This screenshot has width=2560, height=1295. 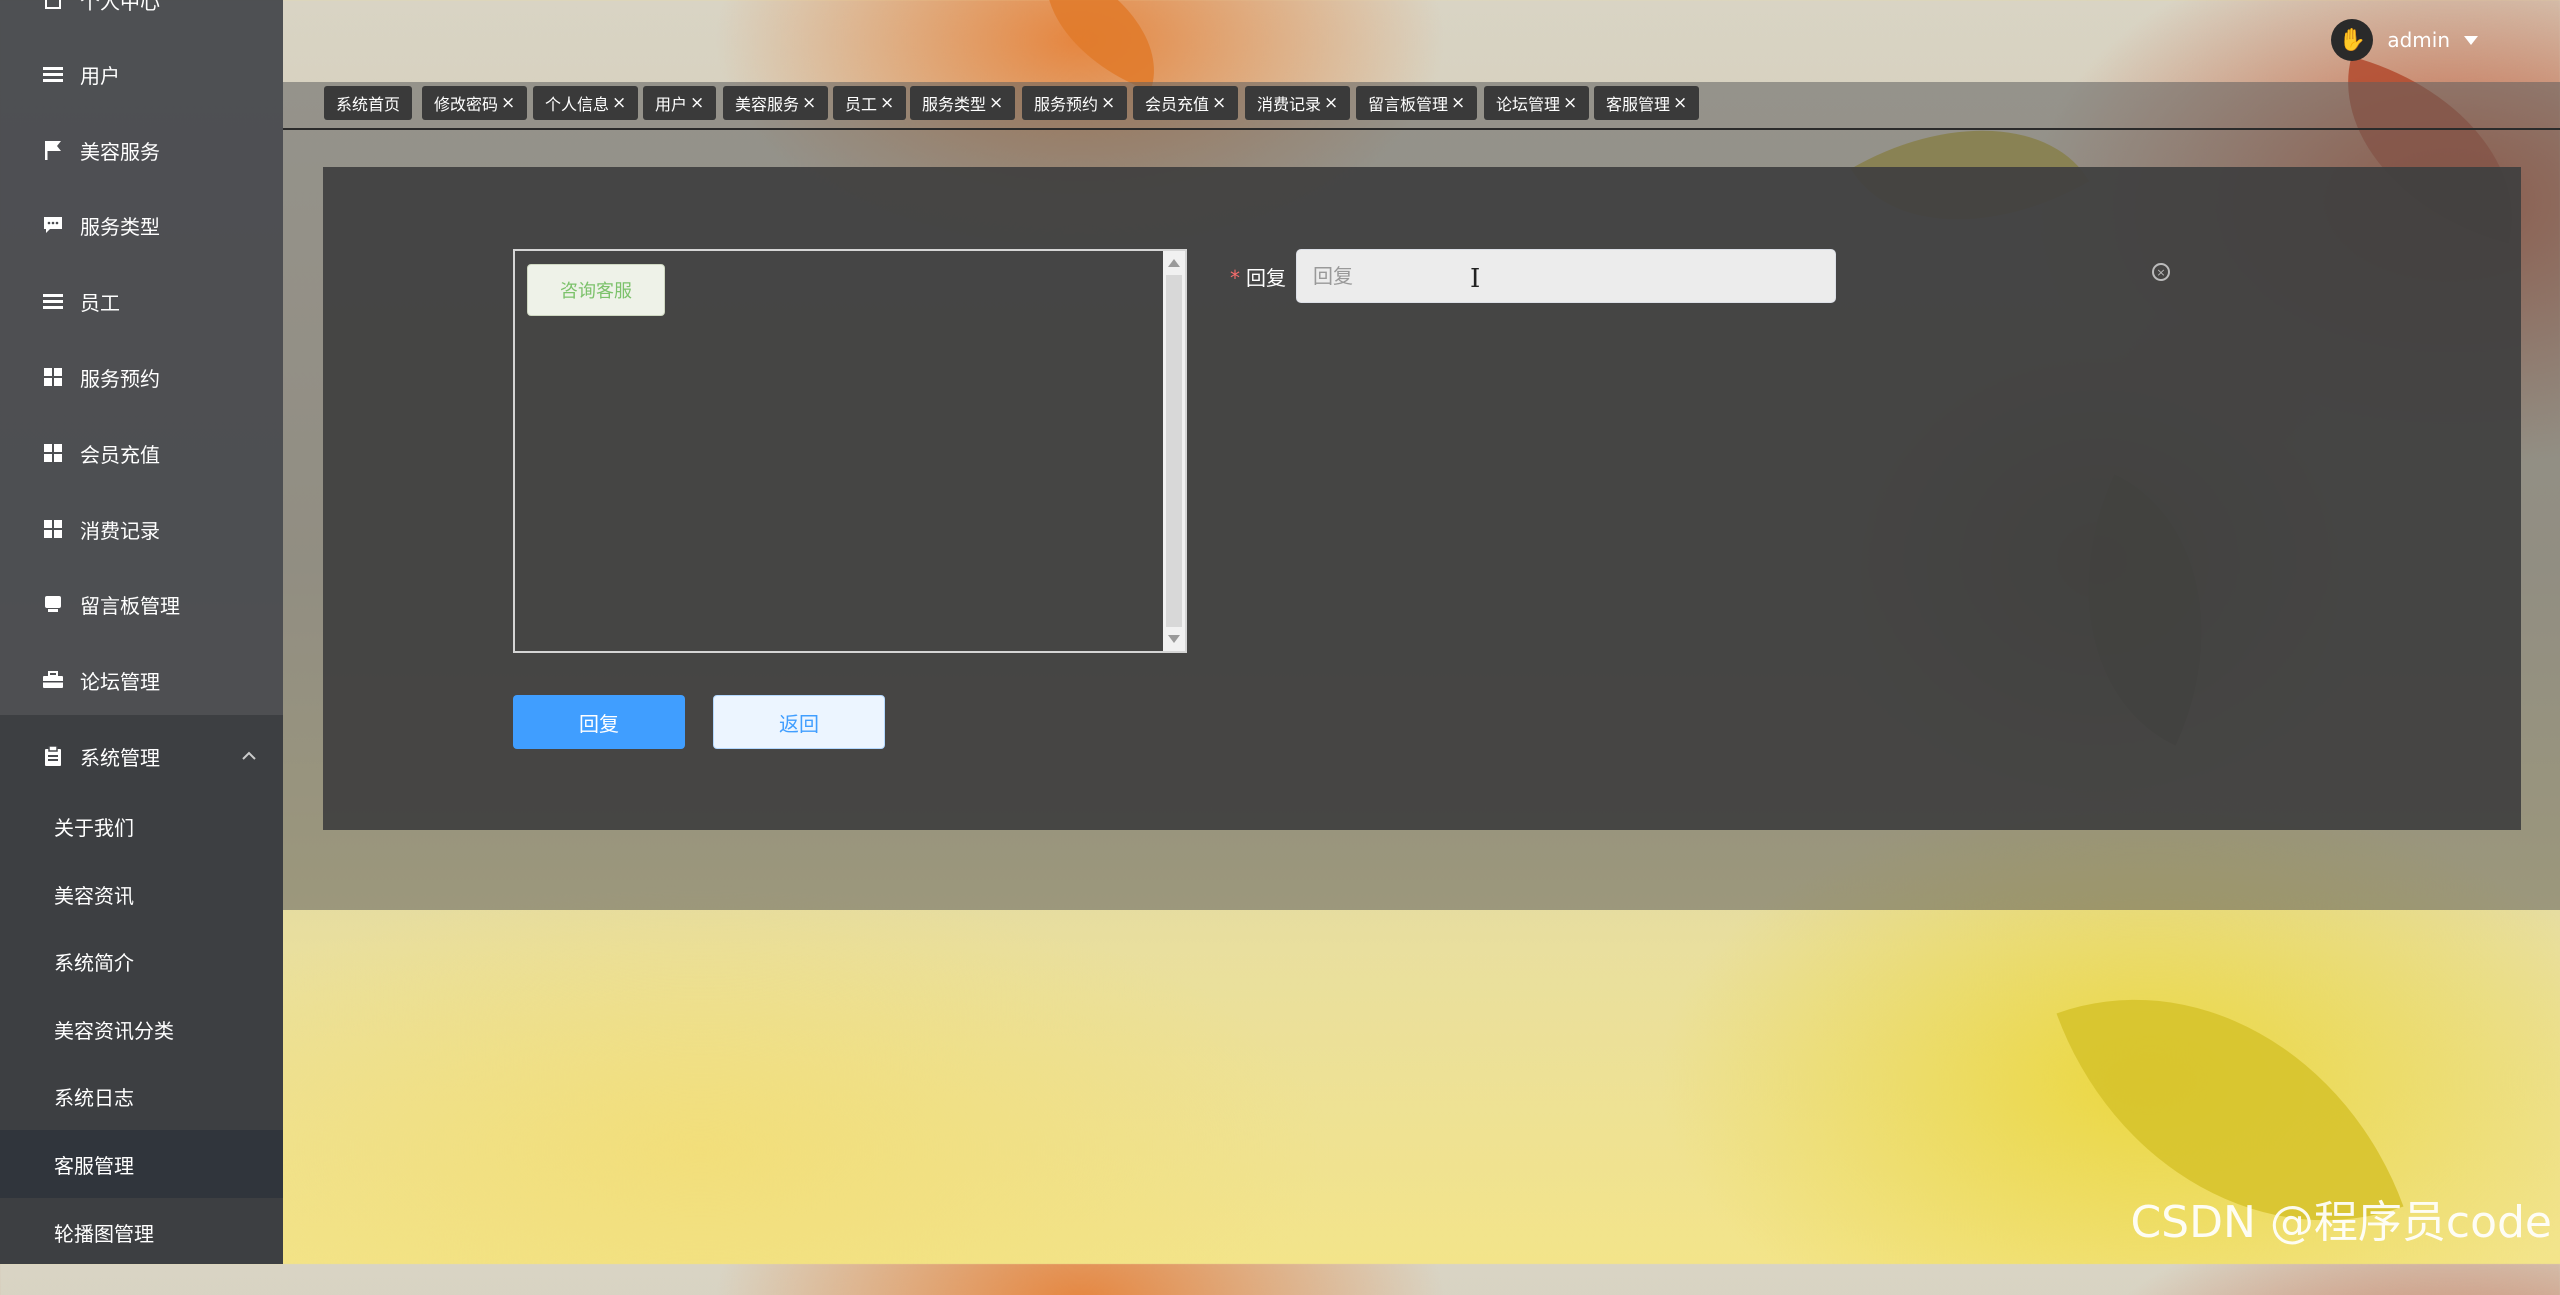 I want to click on sidebar-sub-label: 美容资讯分类, so click(x=114, y=1030).